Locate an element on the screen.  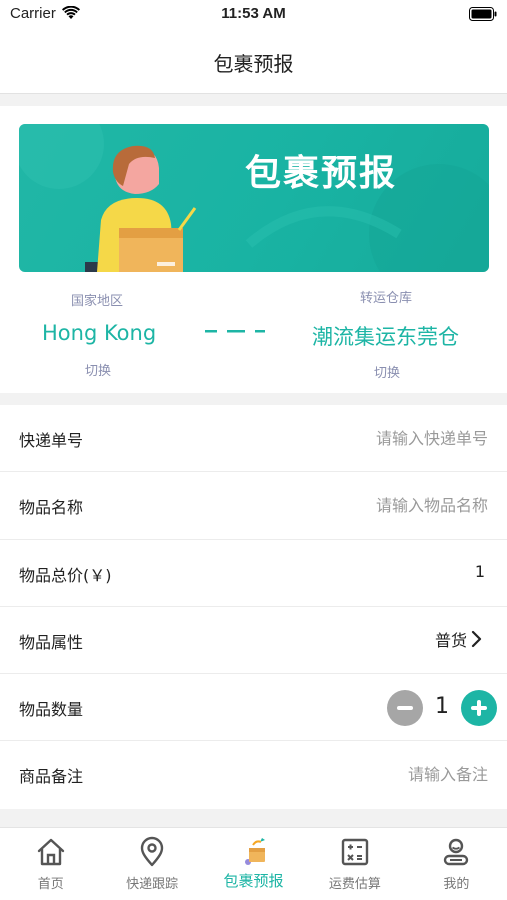
origin-label: 国家地区 is located at coordinates (97, 301).